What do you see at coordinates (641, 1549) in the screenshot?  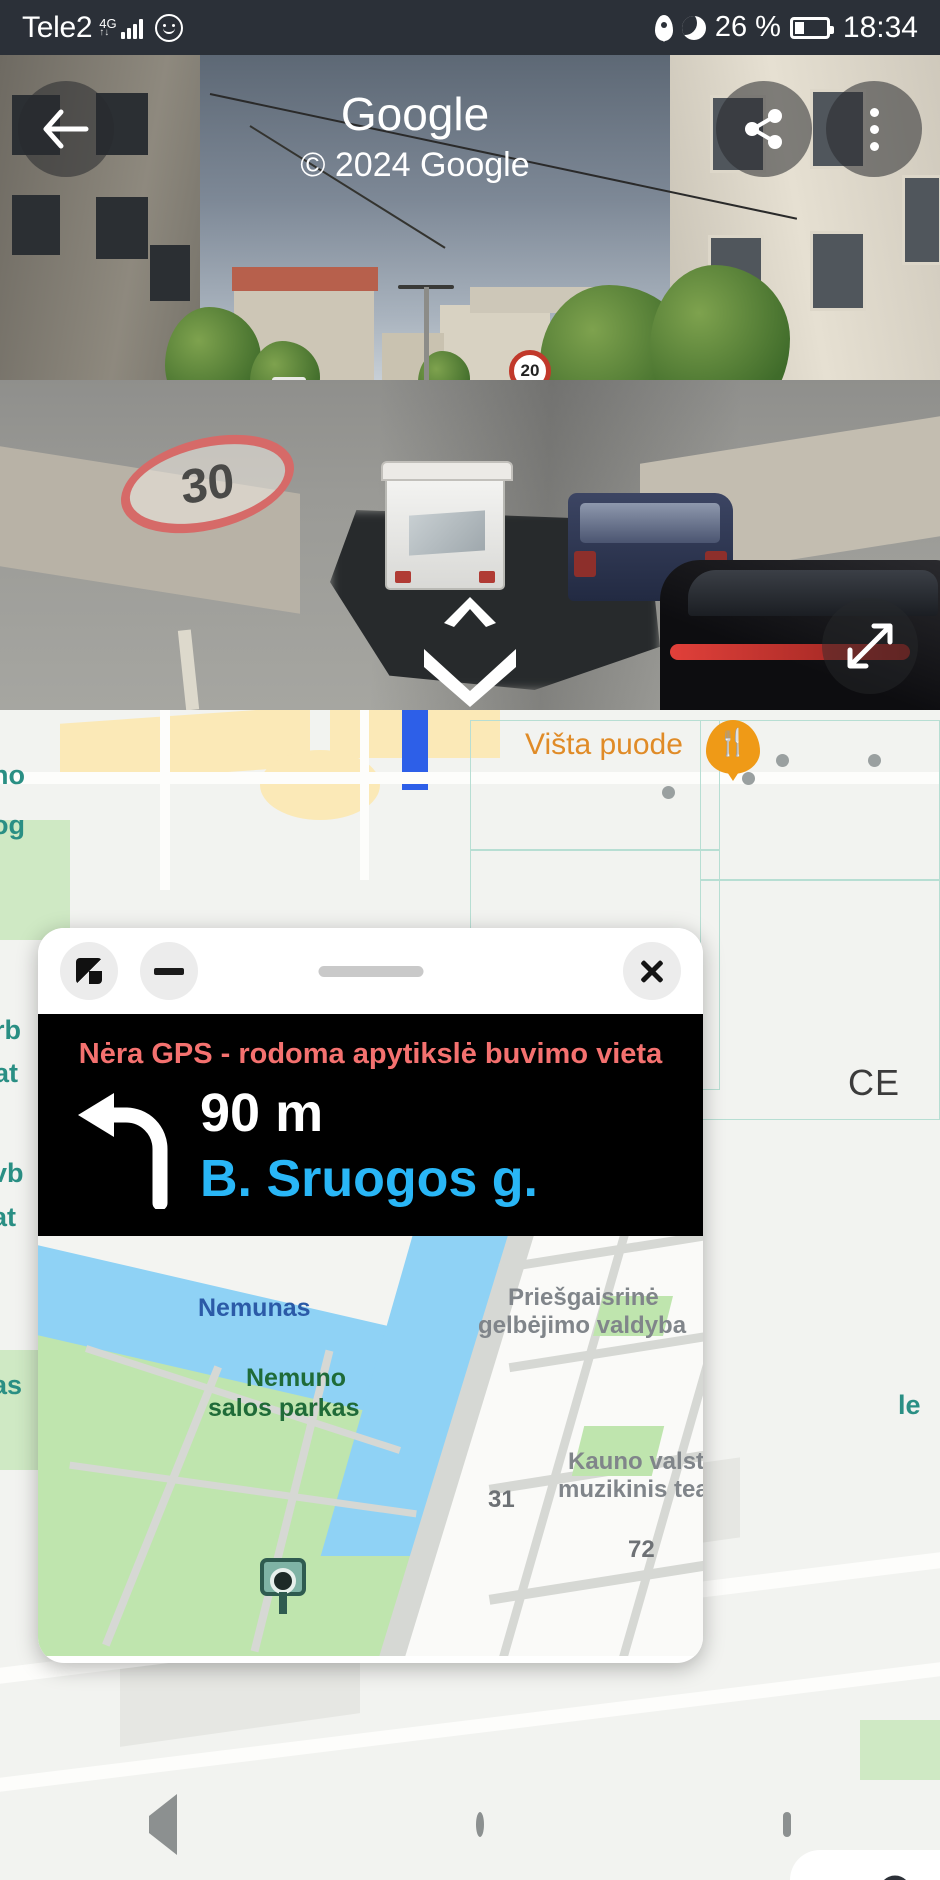 I see `map-label-house-72: 72` at bounding box center [641, 1549].